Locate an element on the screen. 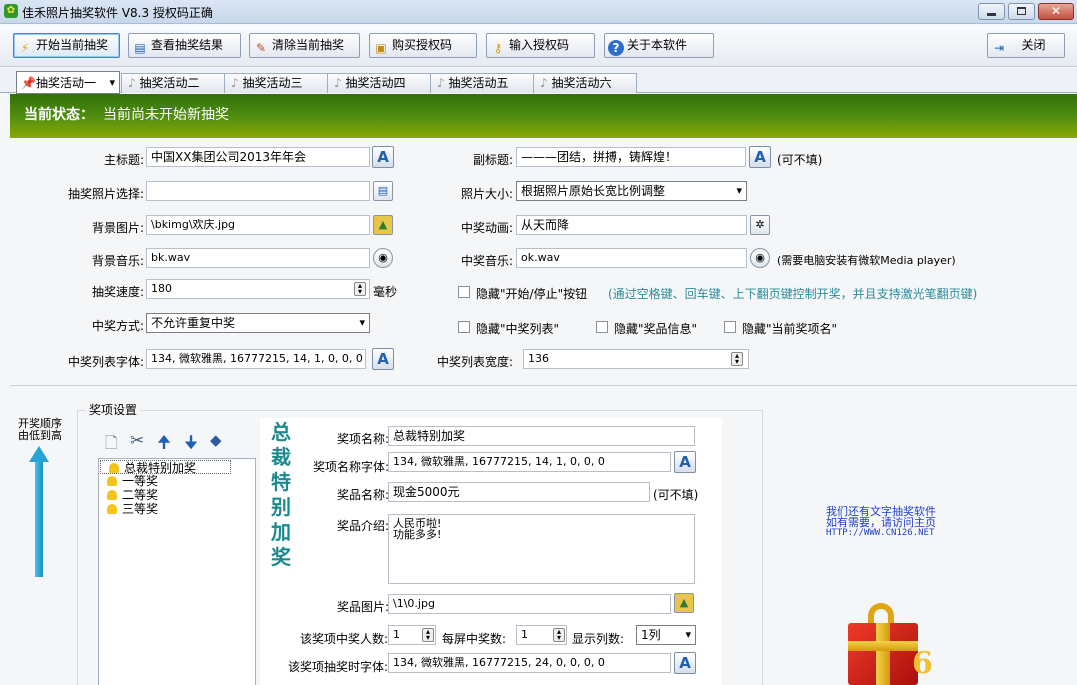 The image size is (1077, 685). maximize-button is located at coordinates (1021, 11).